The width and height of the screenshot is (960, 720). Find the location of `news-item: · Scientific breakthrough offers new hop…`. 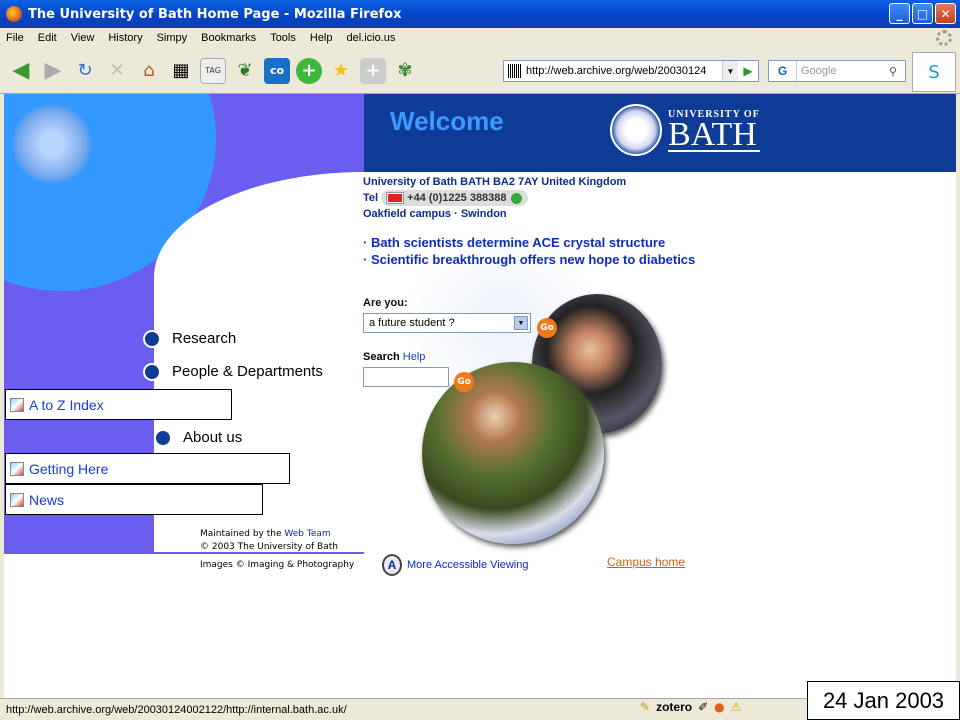

news-item: · Scientific breakthrough offers new hop… is located at coordinates (529, 259).